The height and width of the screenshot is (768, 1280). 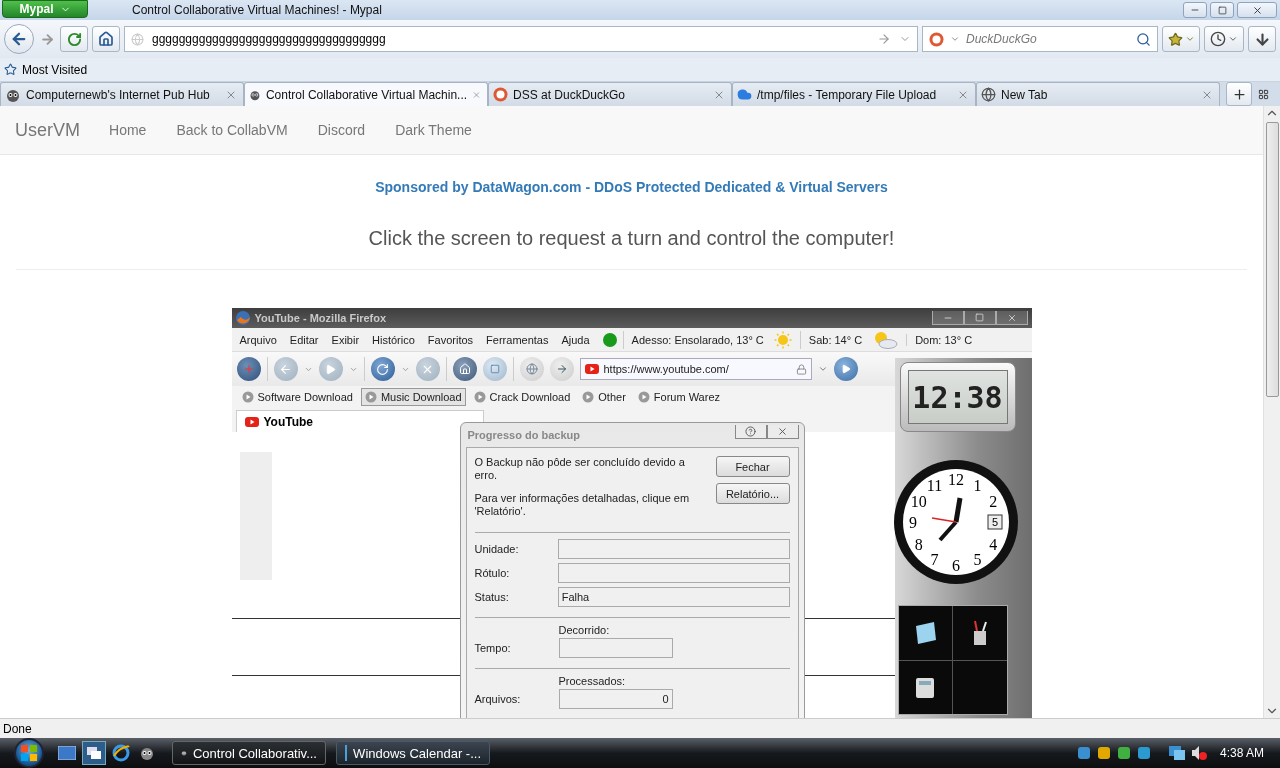 I want to click on clock-number: 7, so click(x=934, y=560).